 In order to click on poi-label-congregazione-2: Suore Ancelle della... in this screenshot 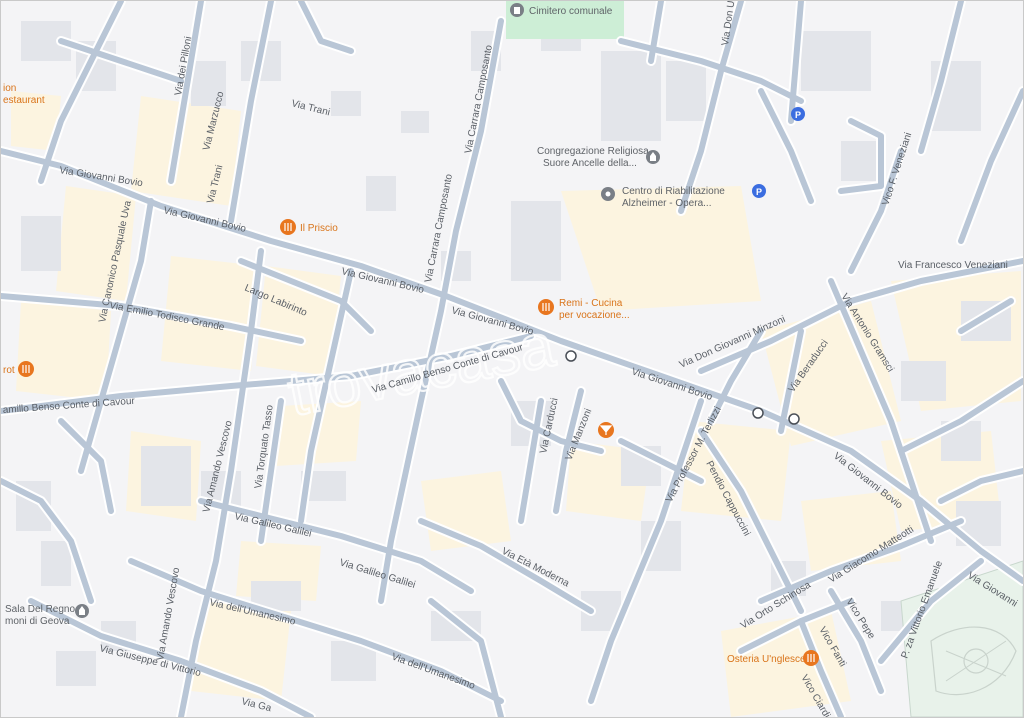, I will do `click(590, 163)`.